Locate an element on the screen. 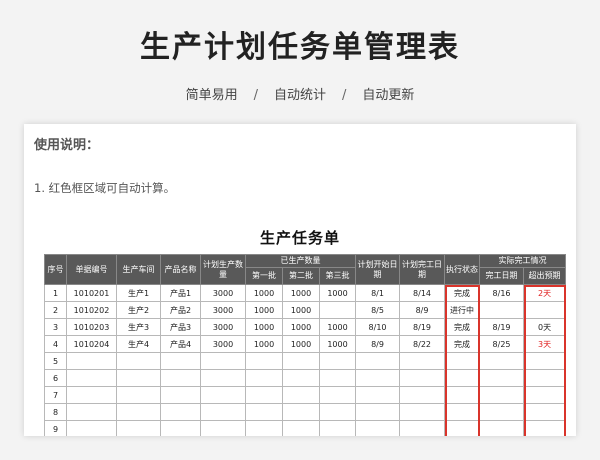  header-planned-qty: 计划生产数量 is located at coordinates (223, 269).